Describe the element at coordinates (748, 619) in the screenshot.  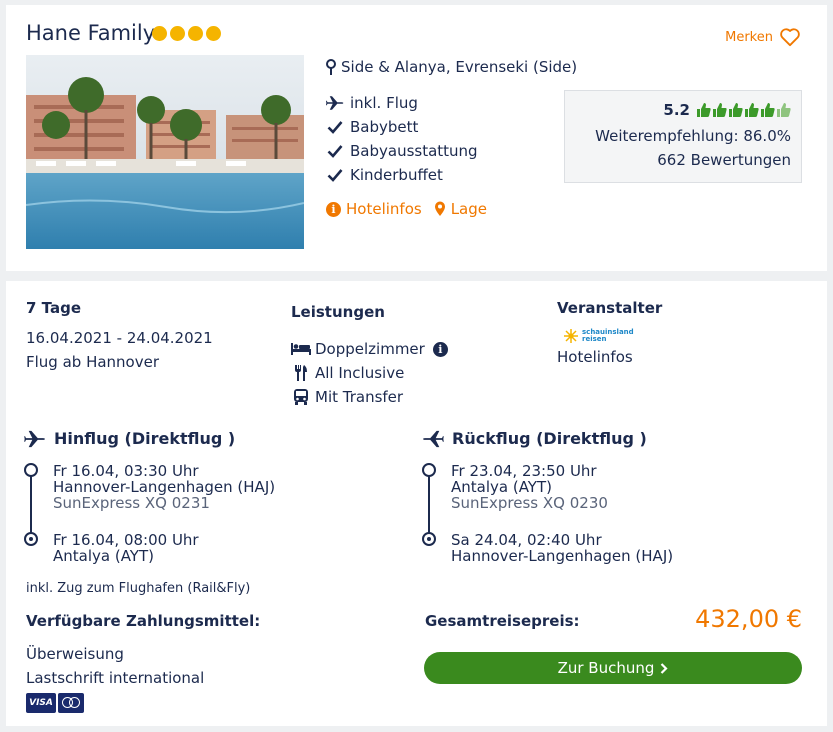
I see `total-price: 432,00 €` at that location.